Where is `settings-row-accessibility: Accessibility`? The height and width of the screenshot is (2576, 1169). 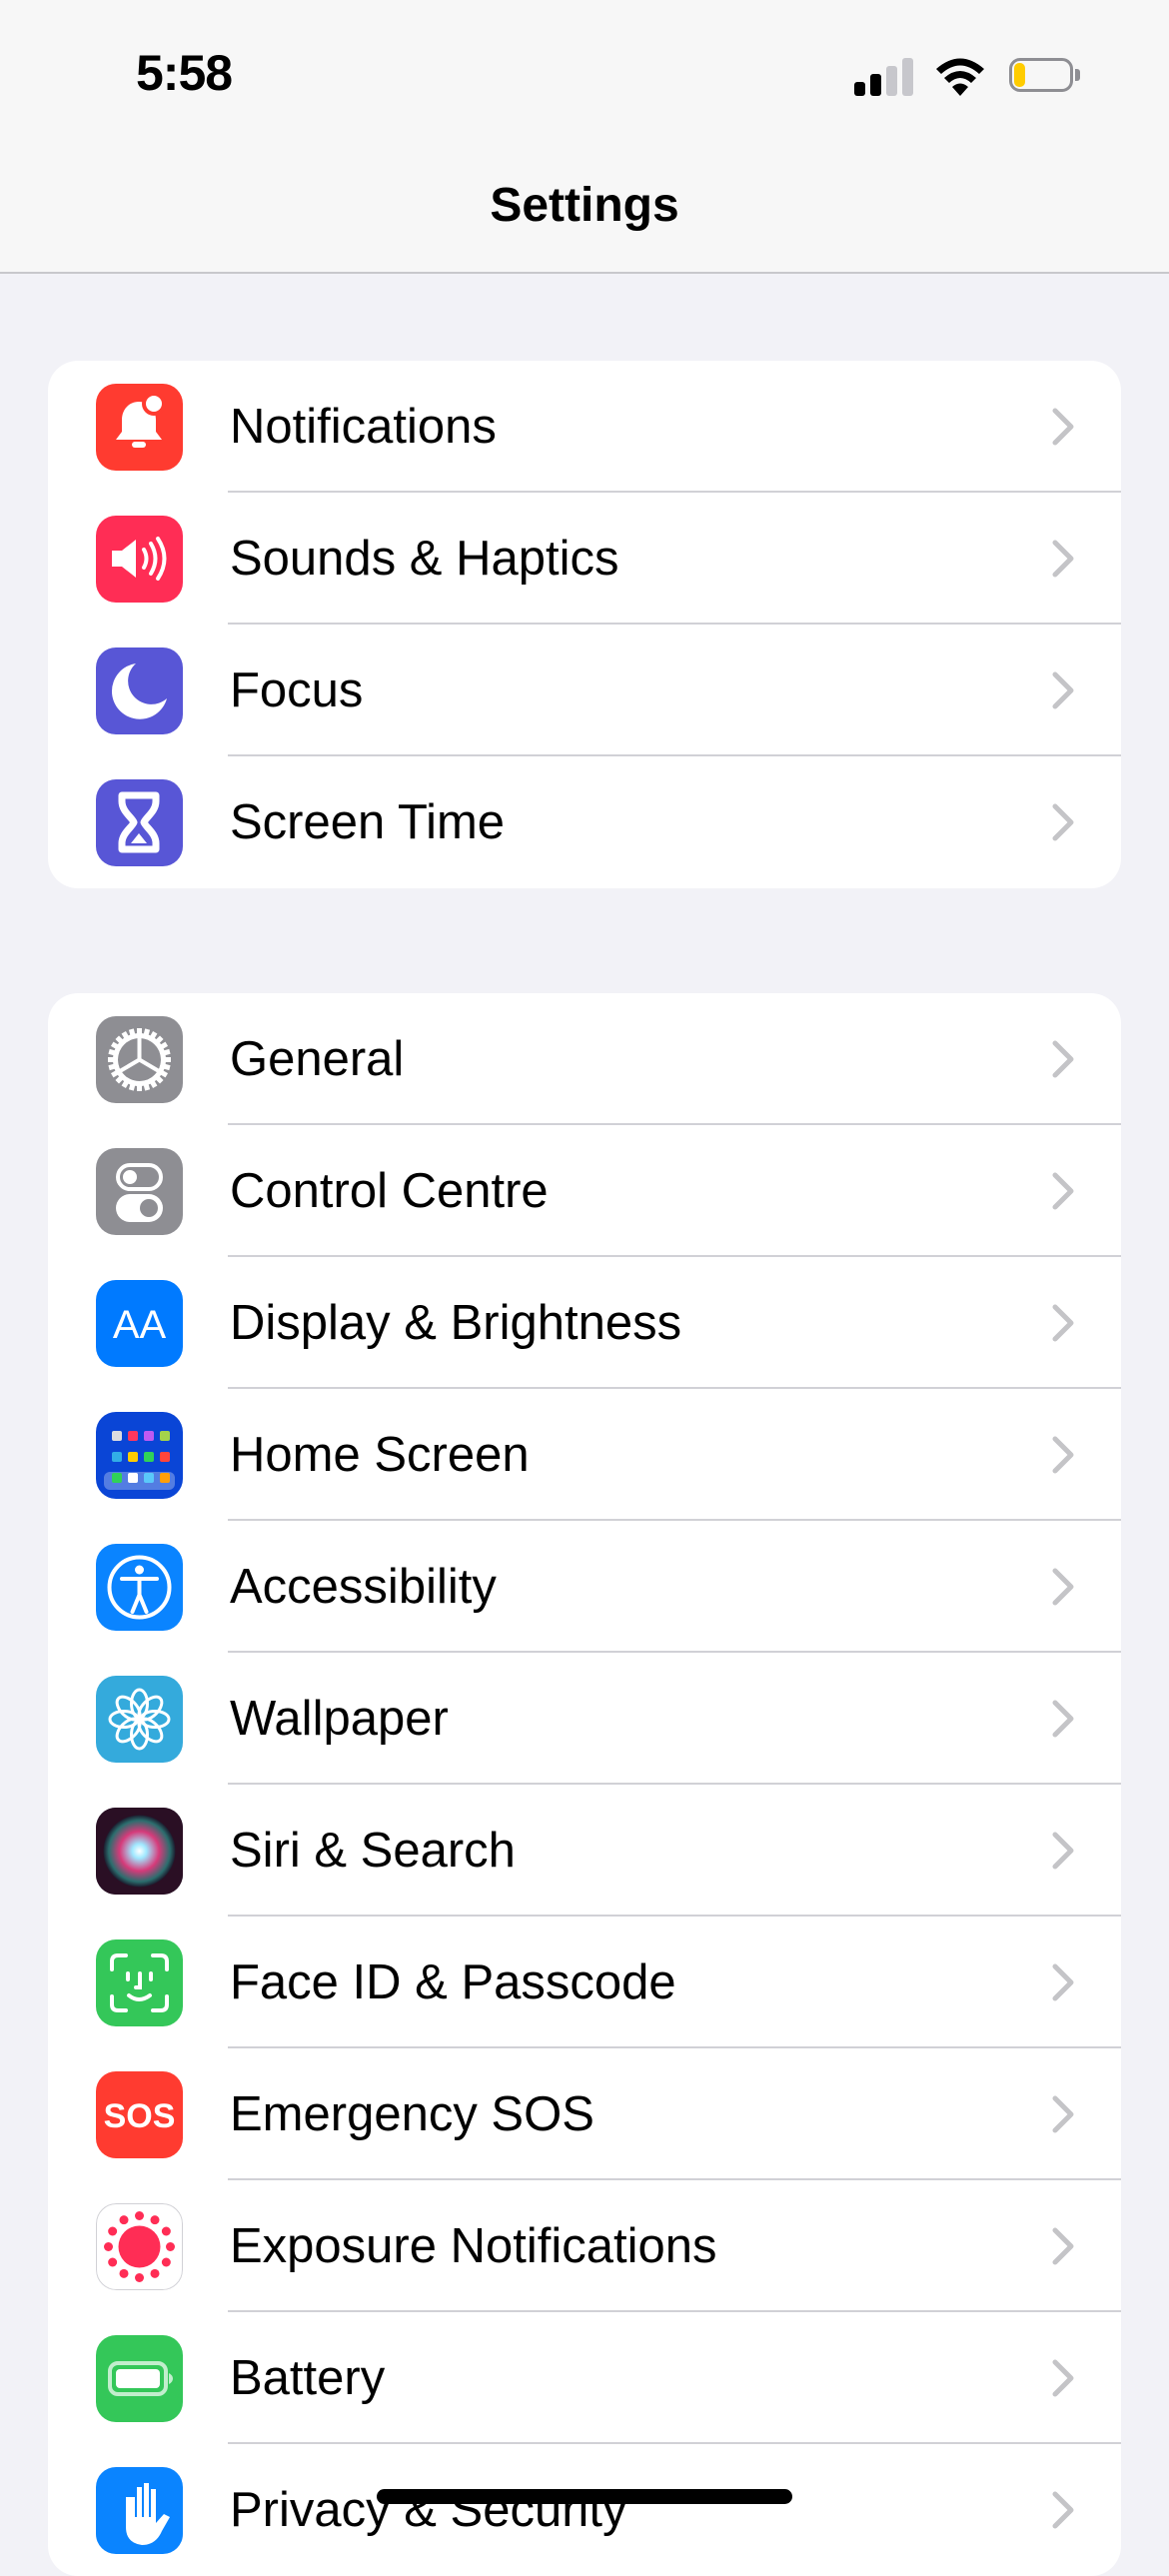 settings-row-accessibility: Accessibility is located at coordinates (584, 1587).